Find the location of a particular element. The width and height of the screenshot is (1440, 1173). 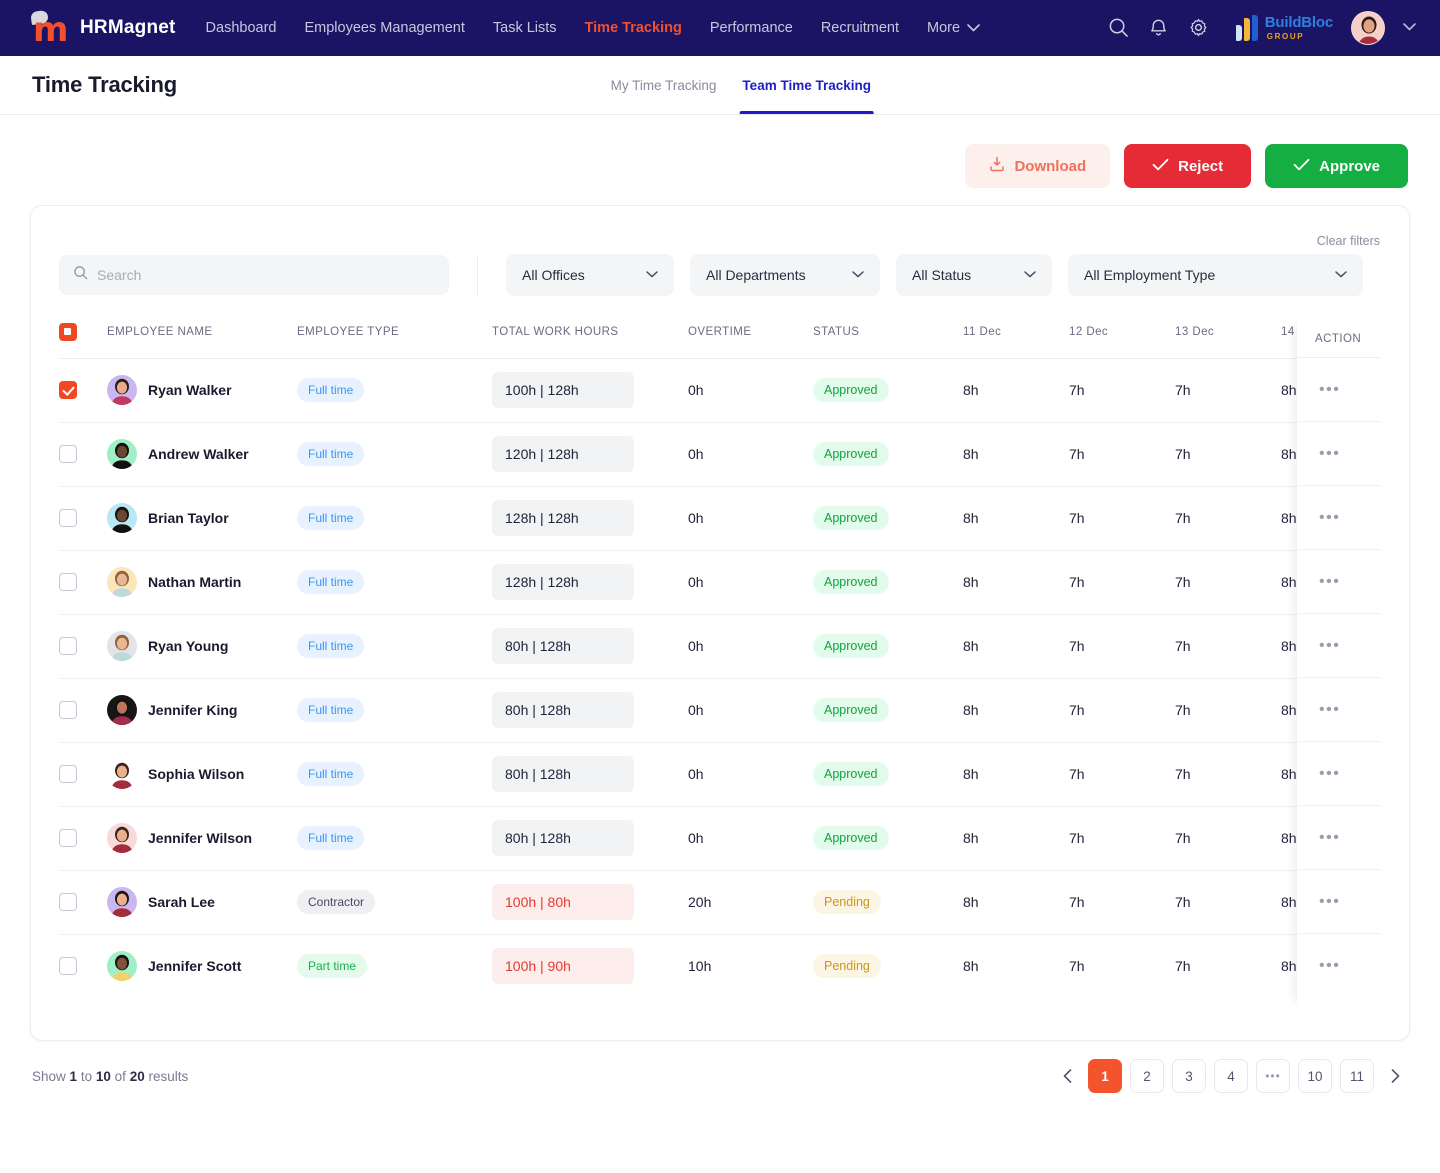

column-date-11-dec: 11 Dec is located at coordinates (1016, 339).